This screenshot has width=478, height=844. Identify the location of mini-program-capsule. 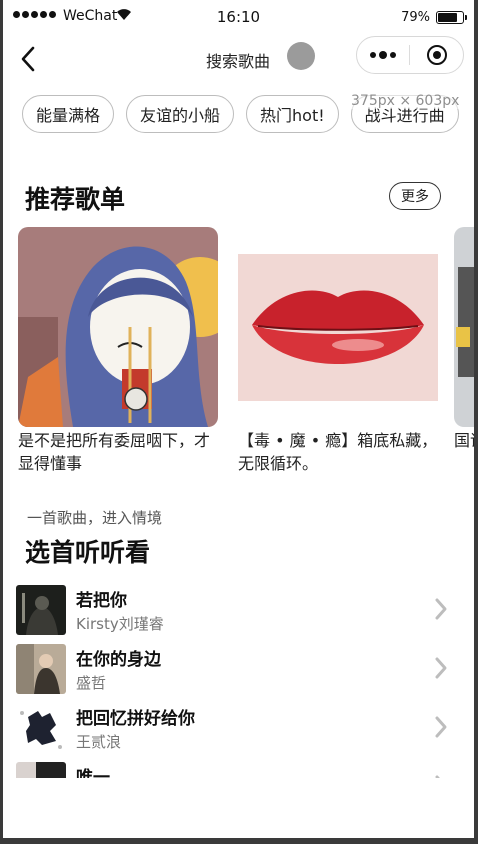
(410, 55).